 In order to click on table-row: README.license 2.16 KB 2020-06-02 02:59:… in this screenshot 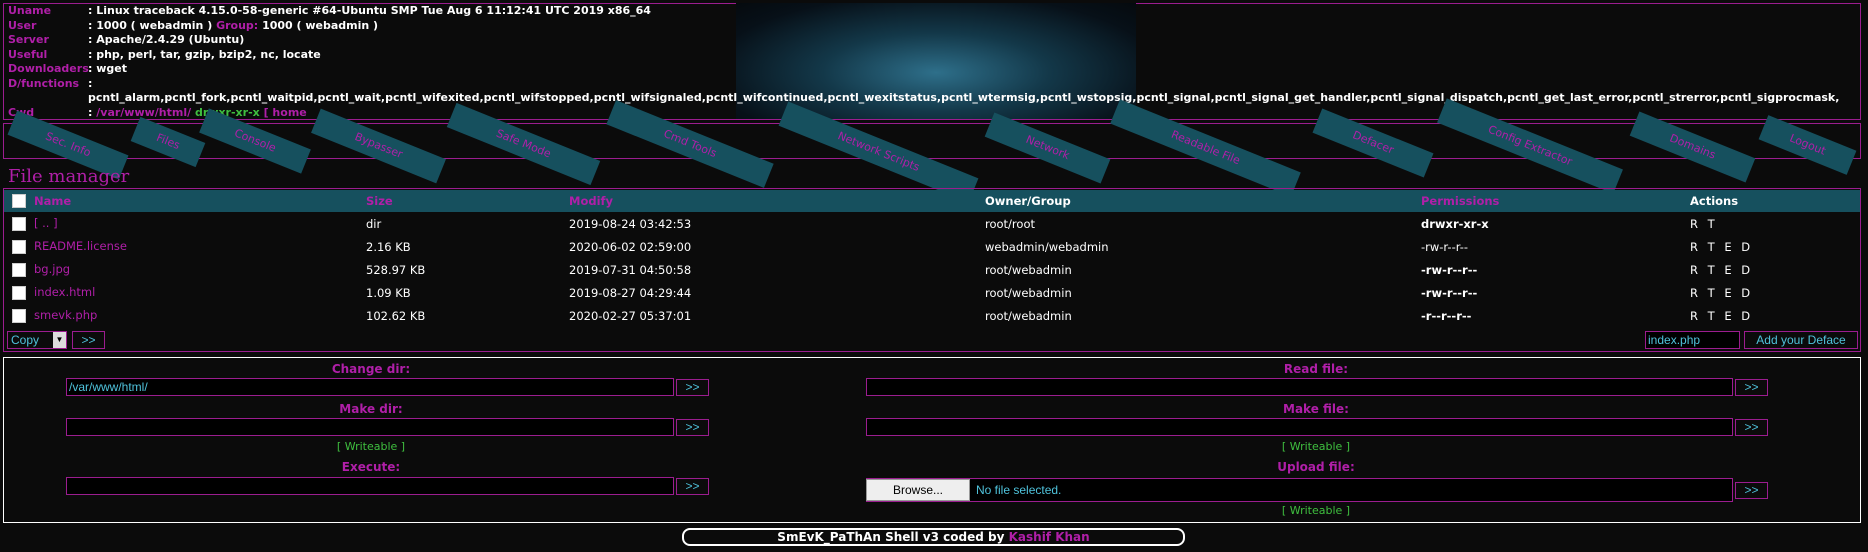, I will do `click(932, 246)`.